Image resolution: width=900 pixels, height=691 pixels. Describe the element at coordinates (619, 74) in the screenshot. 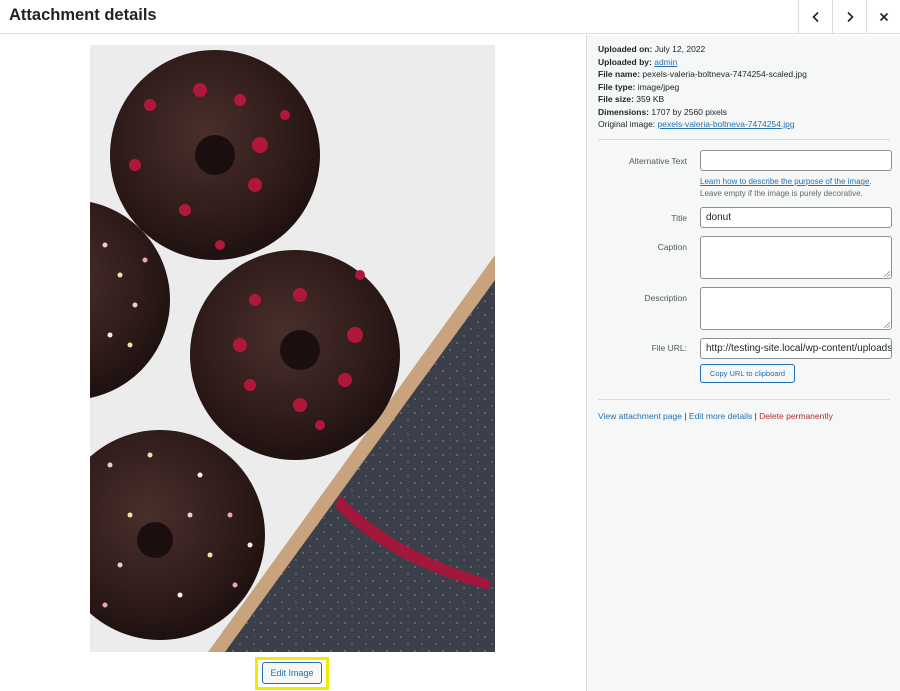

I see `file-name-label: File name:` at that location.